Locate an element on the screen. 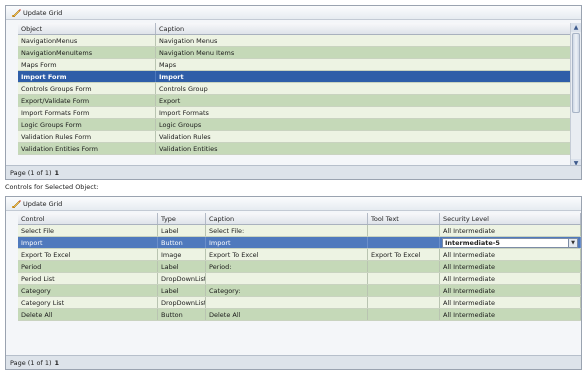  scrollbar-thumb is located at coordinates (576, 73).